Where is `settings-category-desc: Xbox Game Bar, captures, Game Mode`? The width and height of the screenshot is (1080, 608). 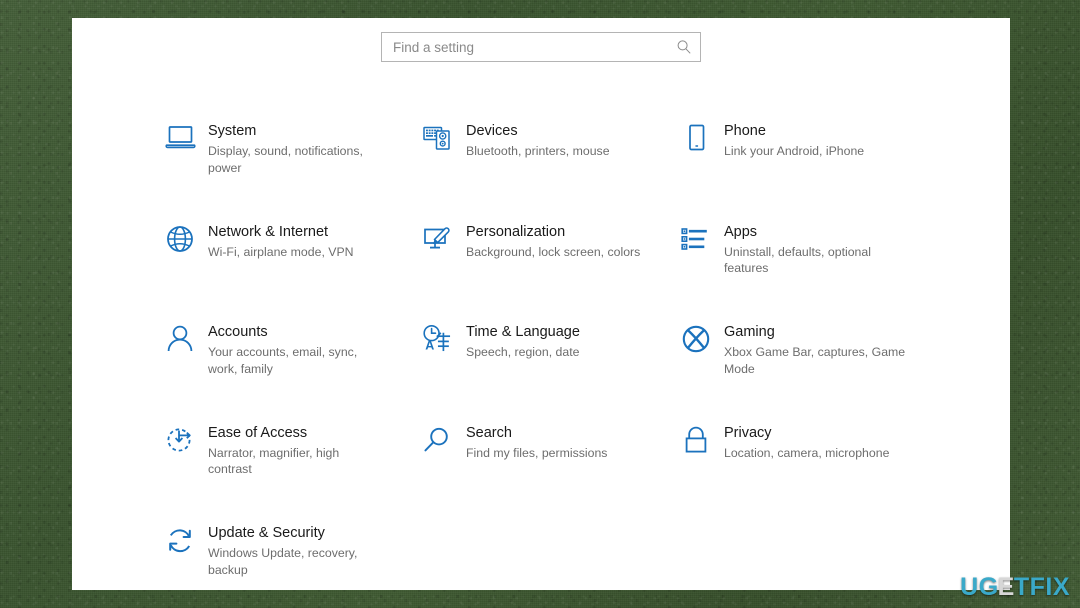 settings-category-desc: Xbox Game Bar, captures, Game Mode is located at coordinates (815, 360).